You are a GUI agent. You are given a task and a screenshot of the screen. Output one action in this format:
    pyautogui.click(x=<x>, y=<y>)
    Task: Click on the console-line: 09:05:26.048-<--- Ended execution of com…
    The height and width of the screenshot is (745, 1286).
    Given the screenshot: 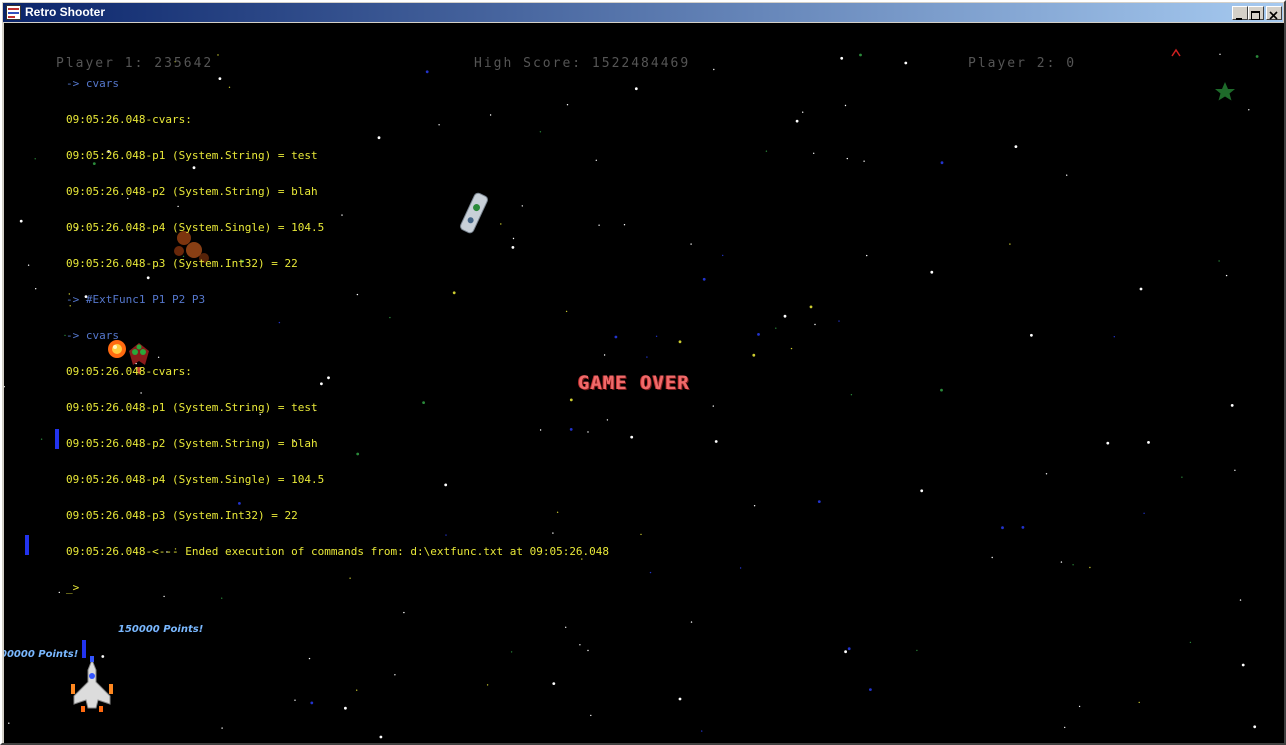 What is the action you would take?
    pyautogui.click(x=338, y=551)
    